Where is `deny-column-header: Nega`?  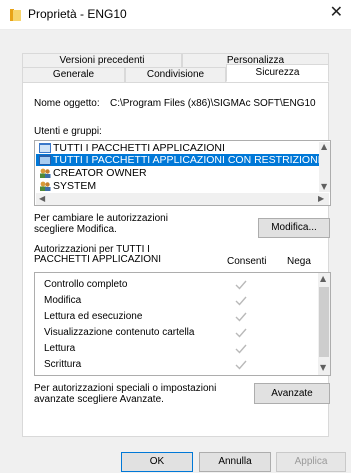
deny-column-header: Nega is located at coordinates (299, 261).